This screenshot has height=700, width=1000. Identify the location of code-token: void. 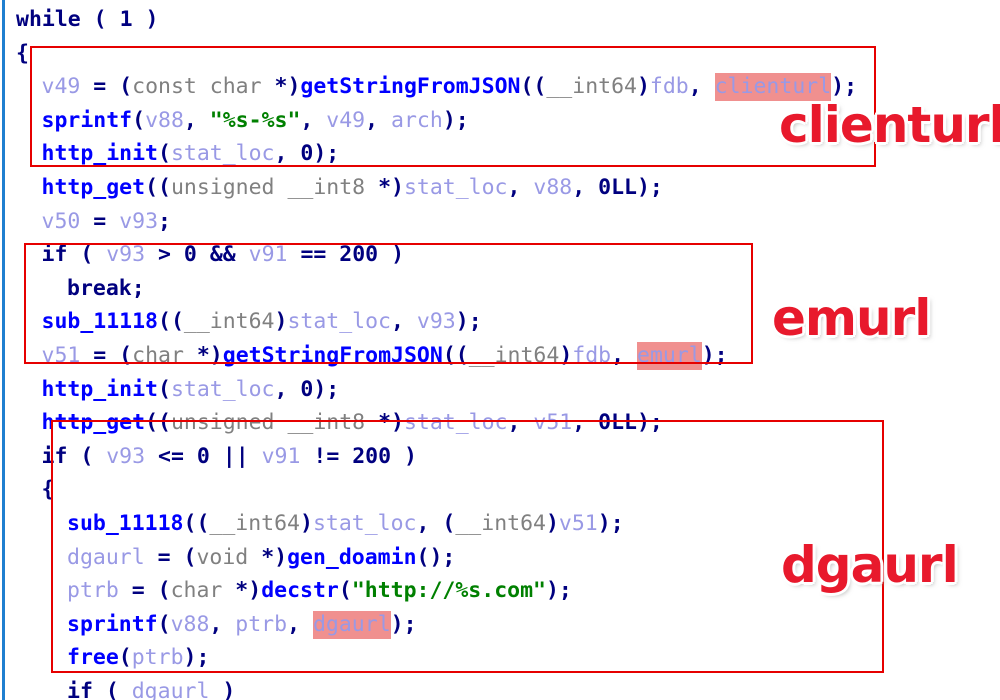
(229, 557).